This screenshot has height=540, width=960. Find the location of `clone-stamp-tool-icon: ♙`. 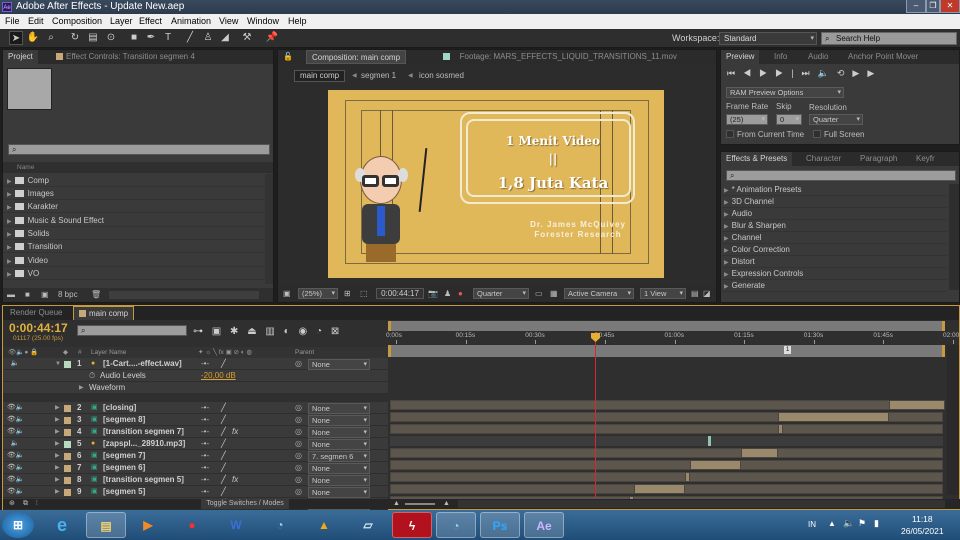

clone-stamp-tool-icon: ♙ is located at coordinates (208, 38).